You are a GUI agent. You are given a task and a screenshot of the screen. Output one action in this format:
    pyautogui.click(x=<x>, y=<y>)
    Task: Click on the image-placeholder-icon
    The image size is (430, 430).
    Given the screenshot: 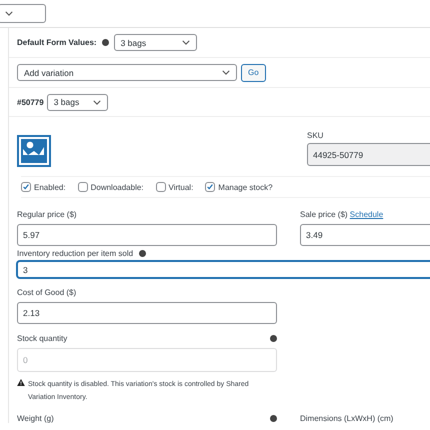 What is the action you would take?
    pyautogui.click(x=34, y=151)
    